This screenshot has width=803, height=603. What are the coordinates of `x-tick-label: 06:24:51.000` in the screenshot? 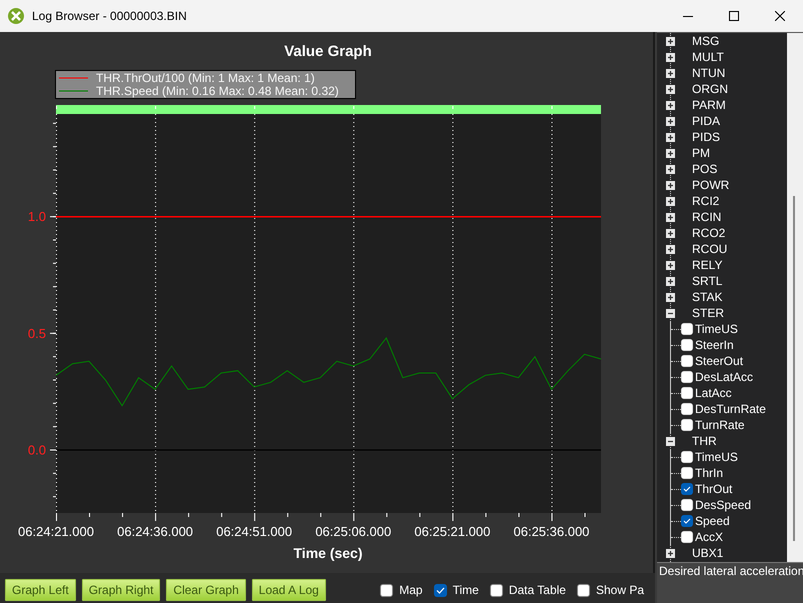 It's located at (254, 531).